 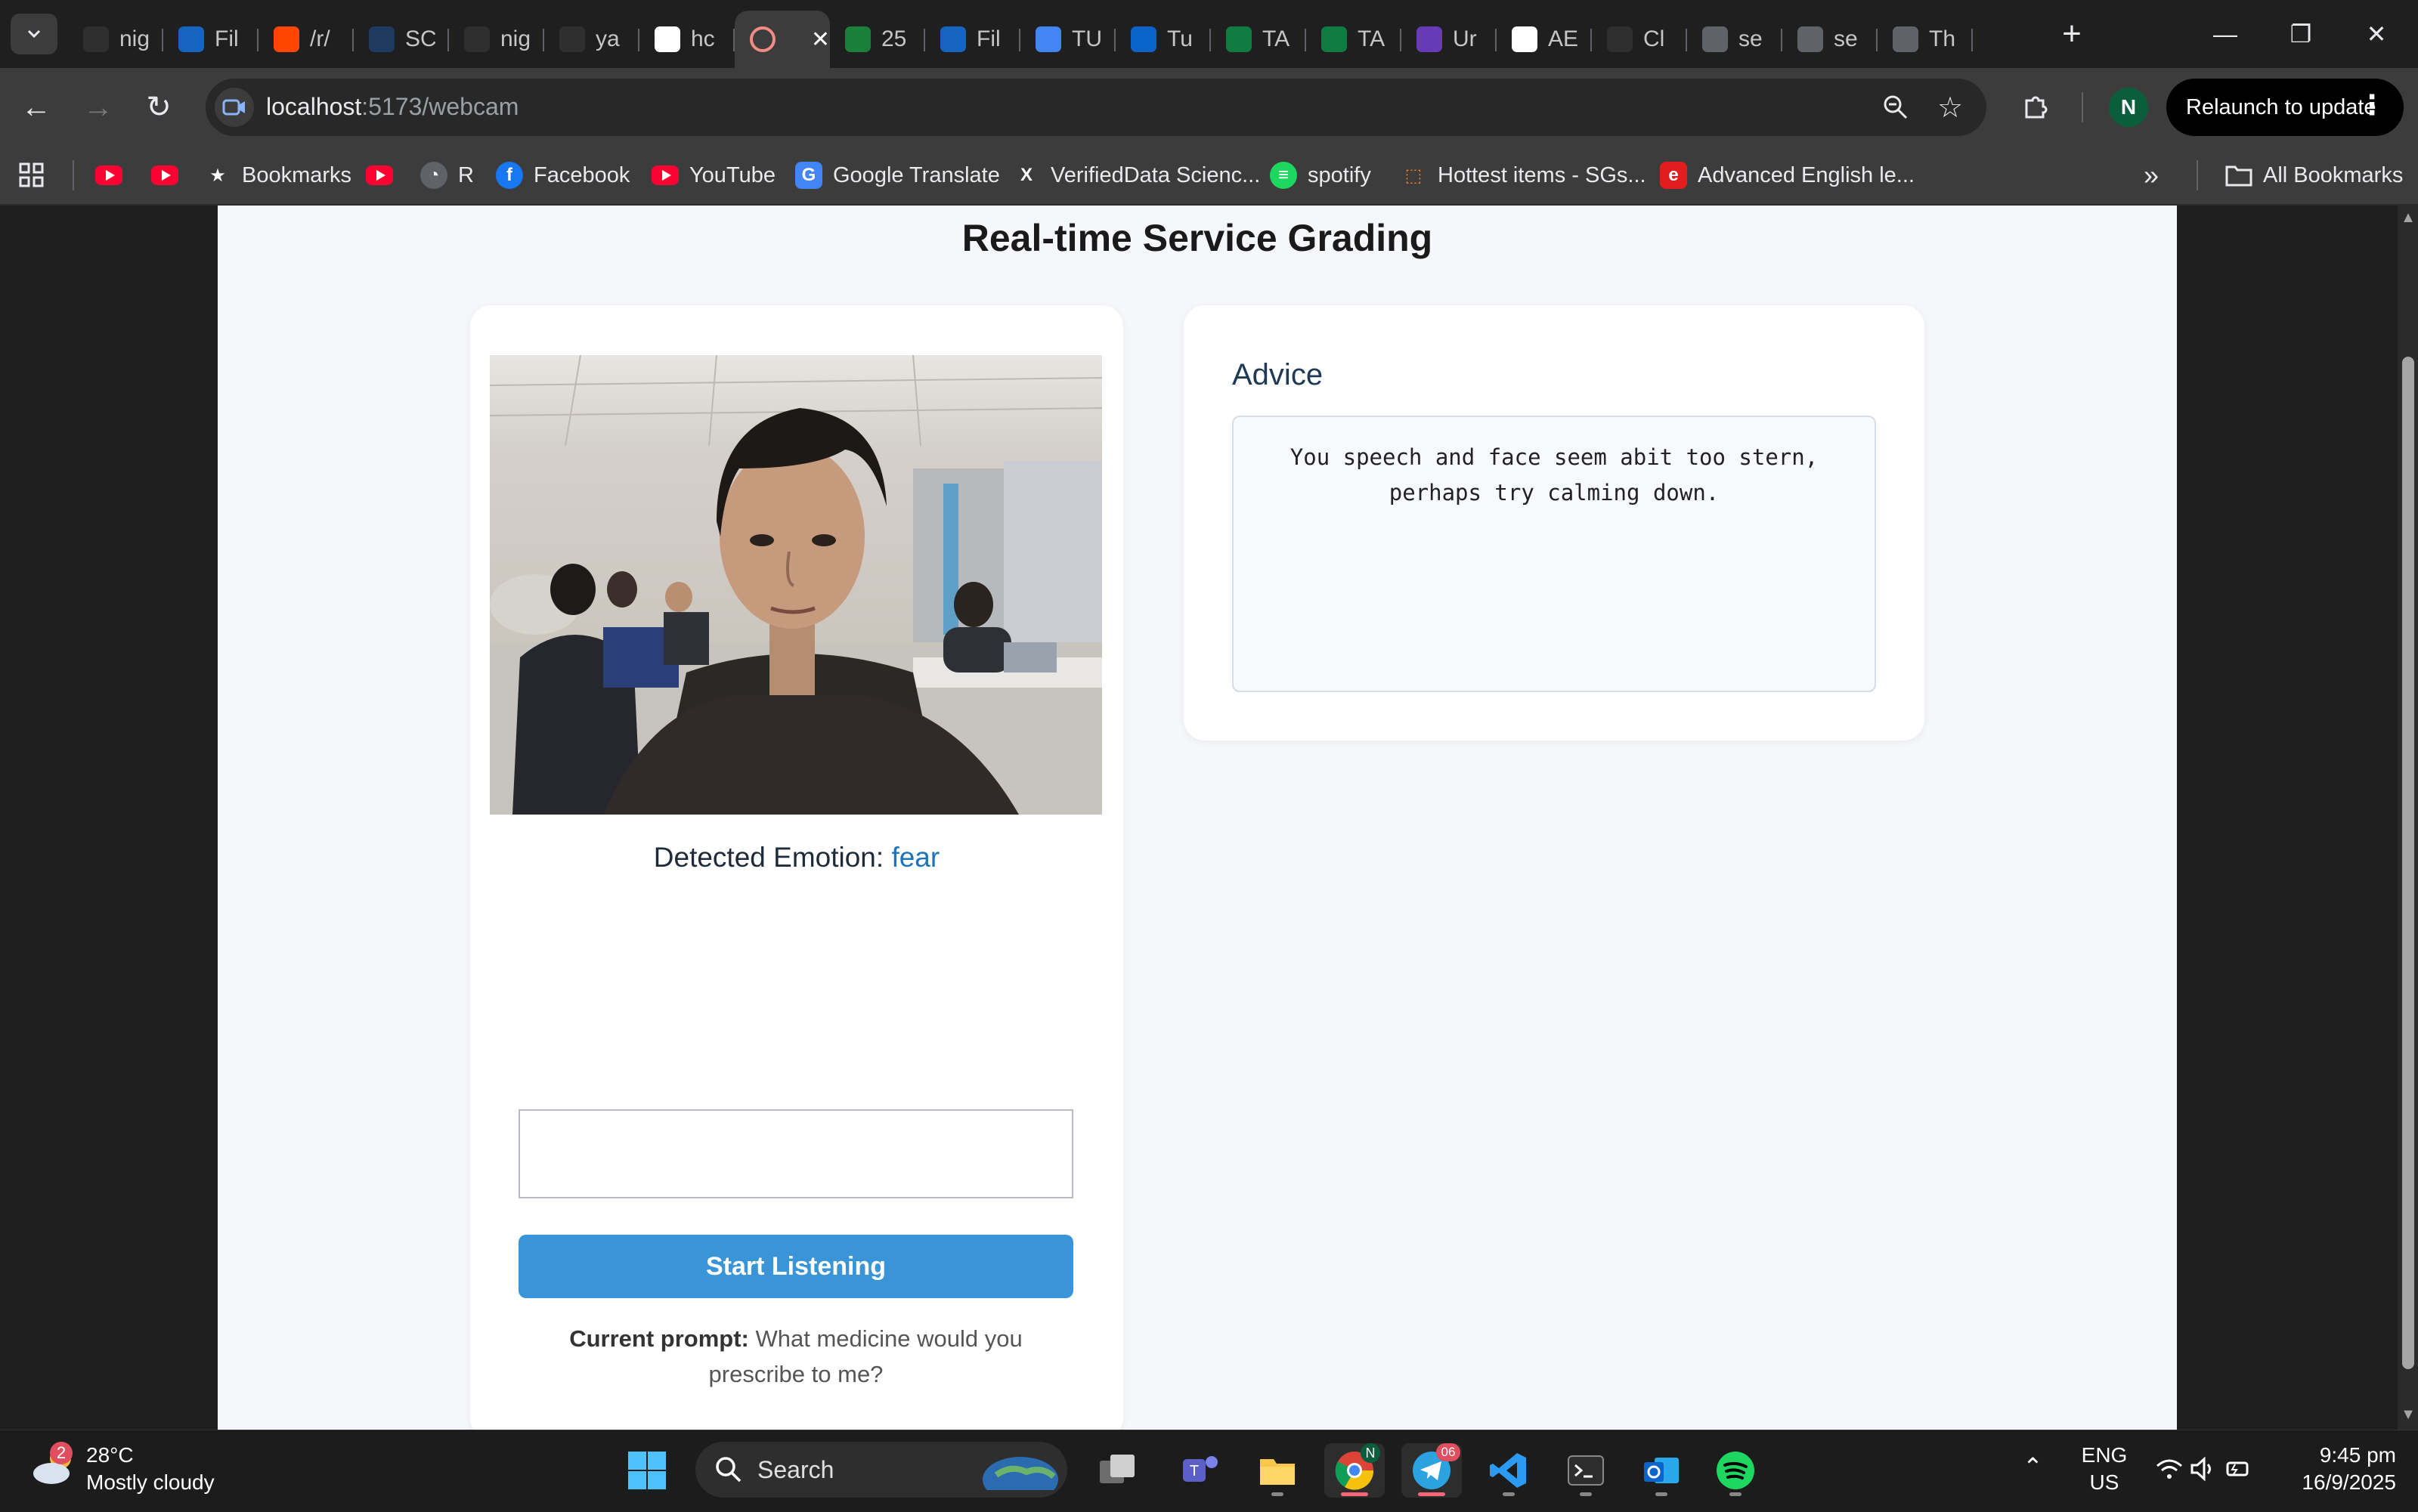 What do you see at coordinates (1432, 1470) in the screenshot?
I see `telegram-app: 06` at bounding box center [1432, 1470].